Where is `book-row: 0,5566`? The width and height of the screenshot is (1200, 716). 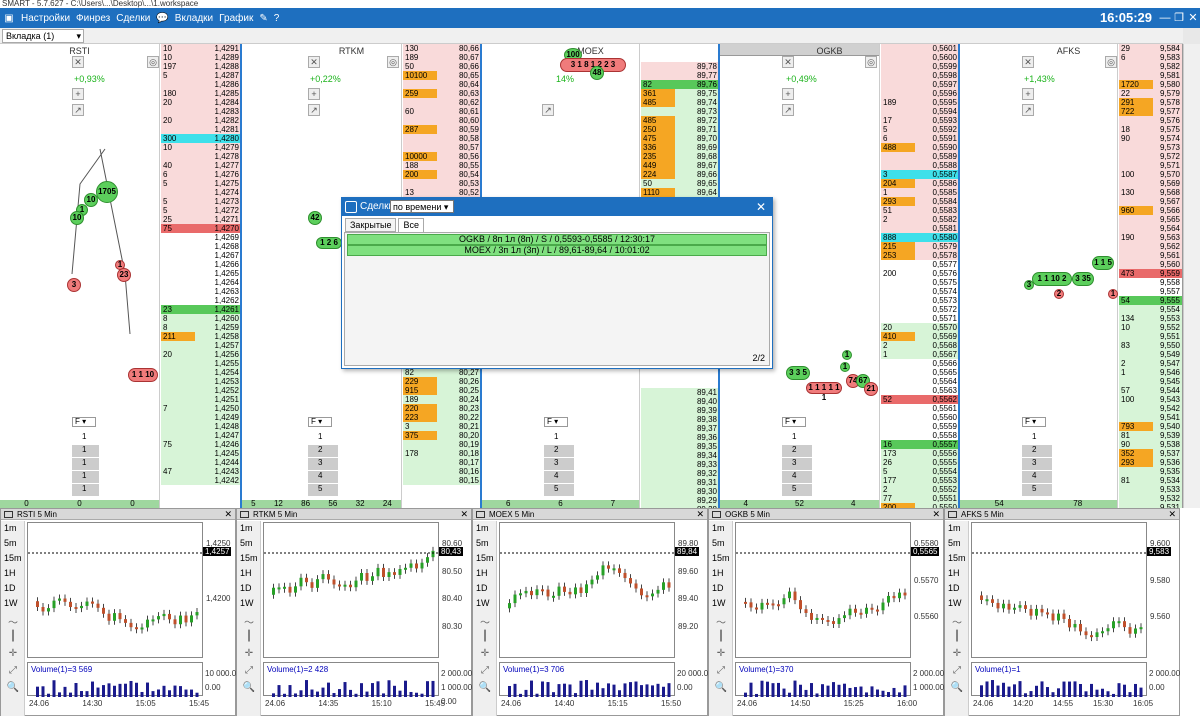
book-row: 0,5566 is located at coordinates (919, 363).